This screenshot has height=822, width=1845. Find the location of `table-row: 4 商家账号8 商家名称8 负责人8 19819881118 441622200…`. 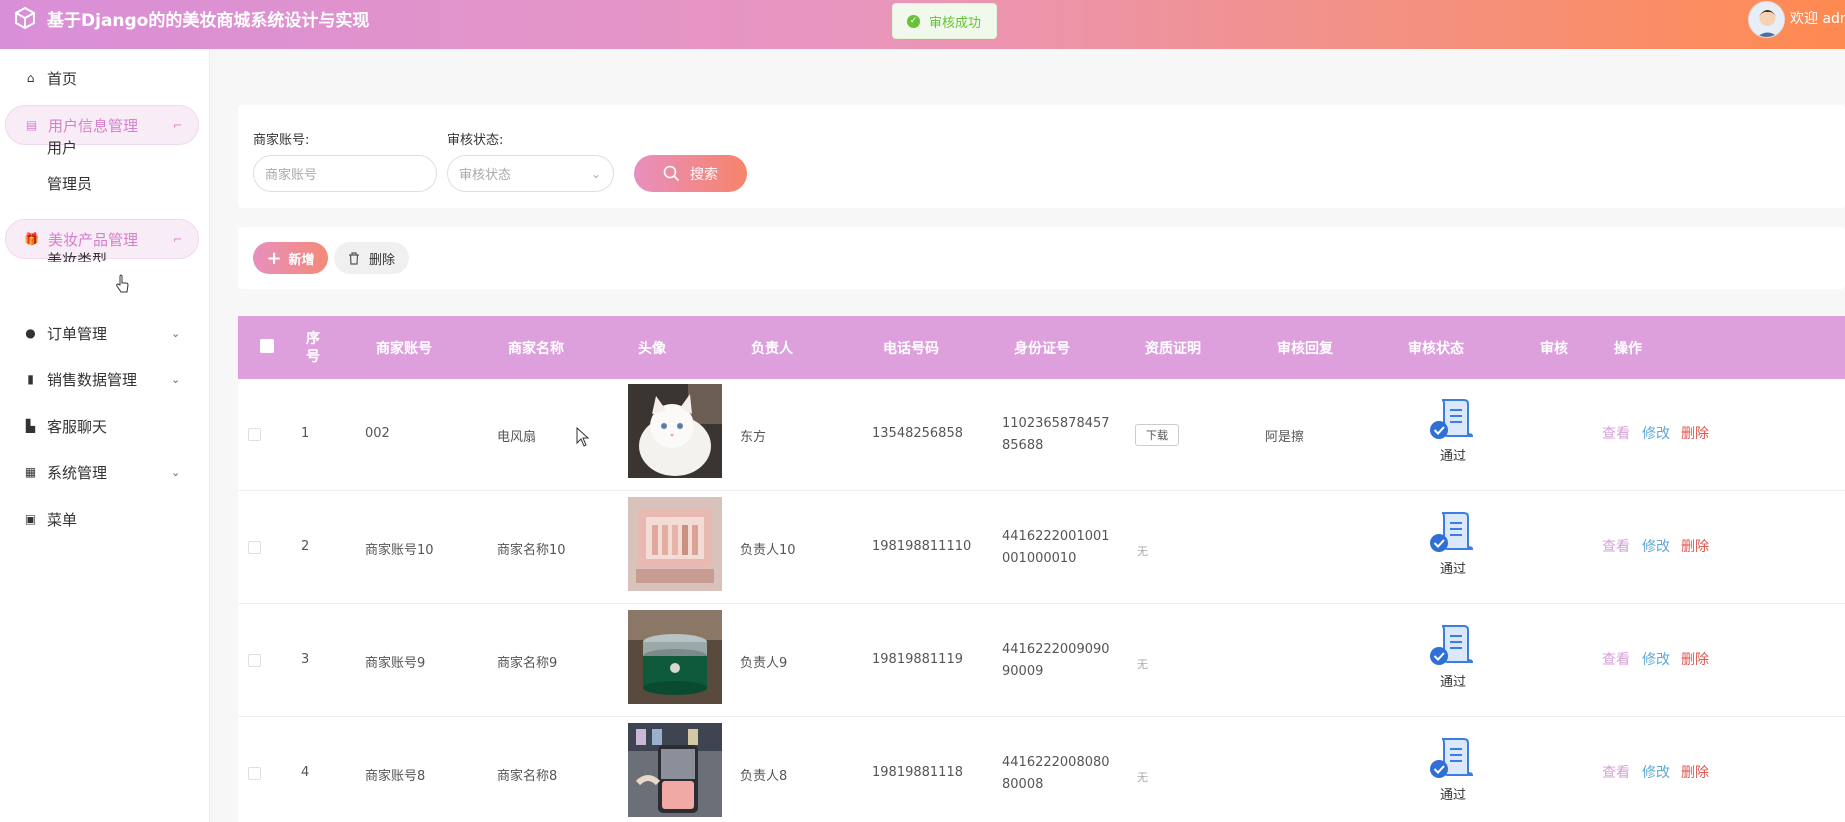

table-row: 4 商家账号8 商家名称8 负责人8 19819881118 441622200… is located at coordinates (1041, 770).